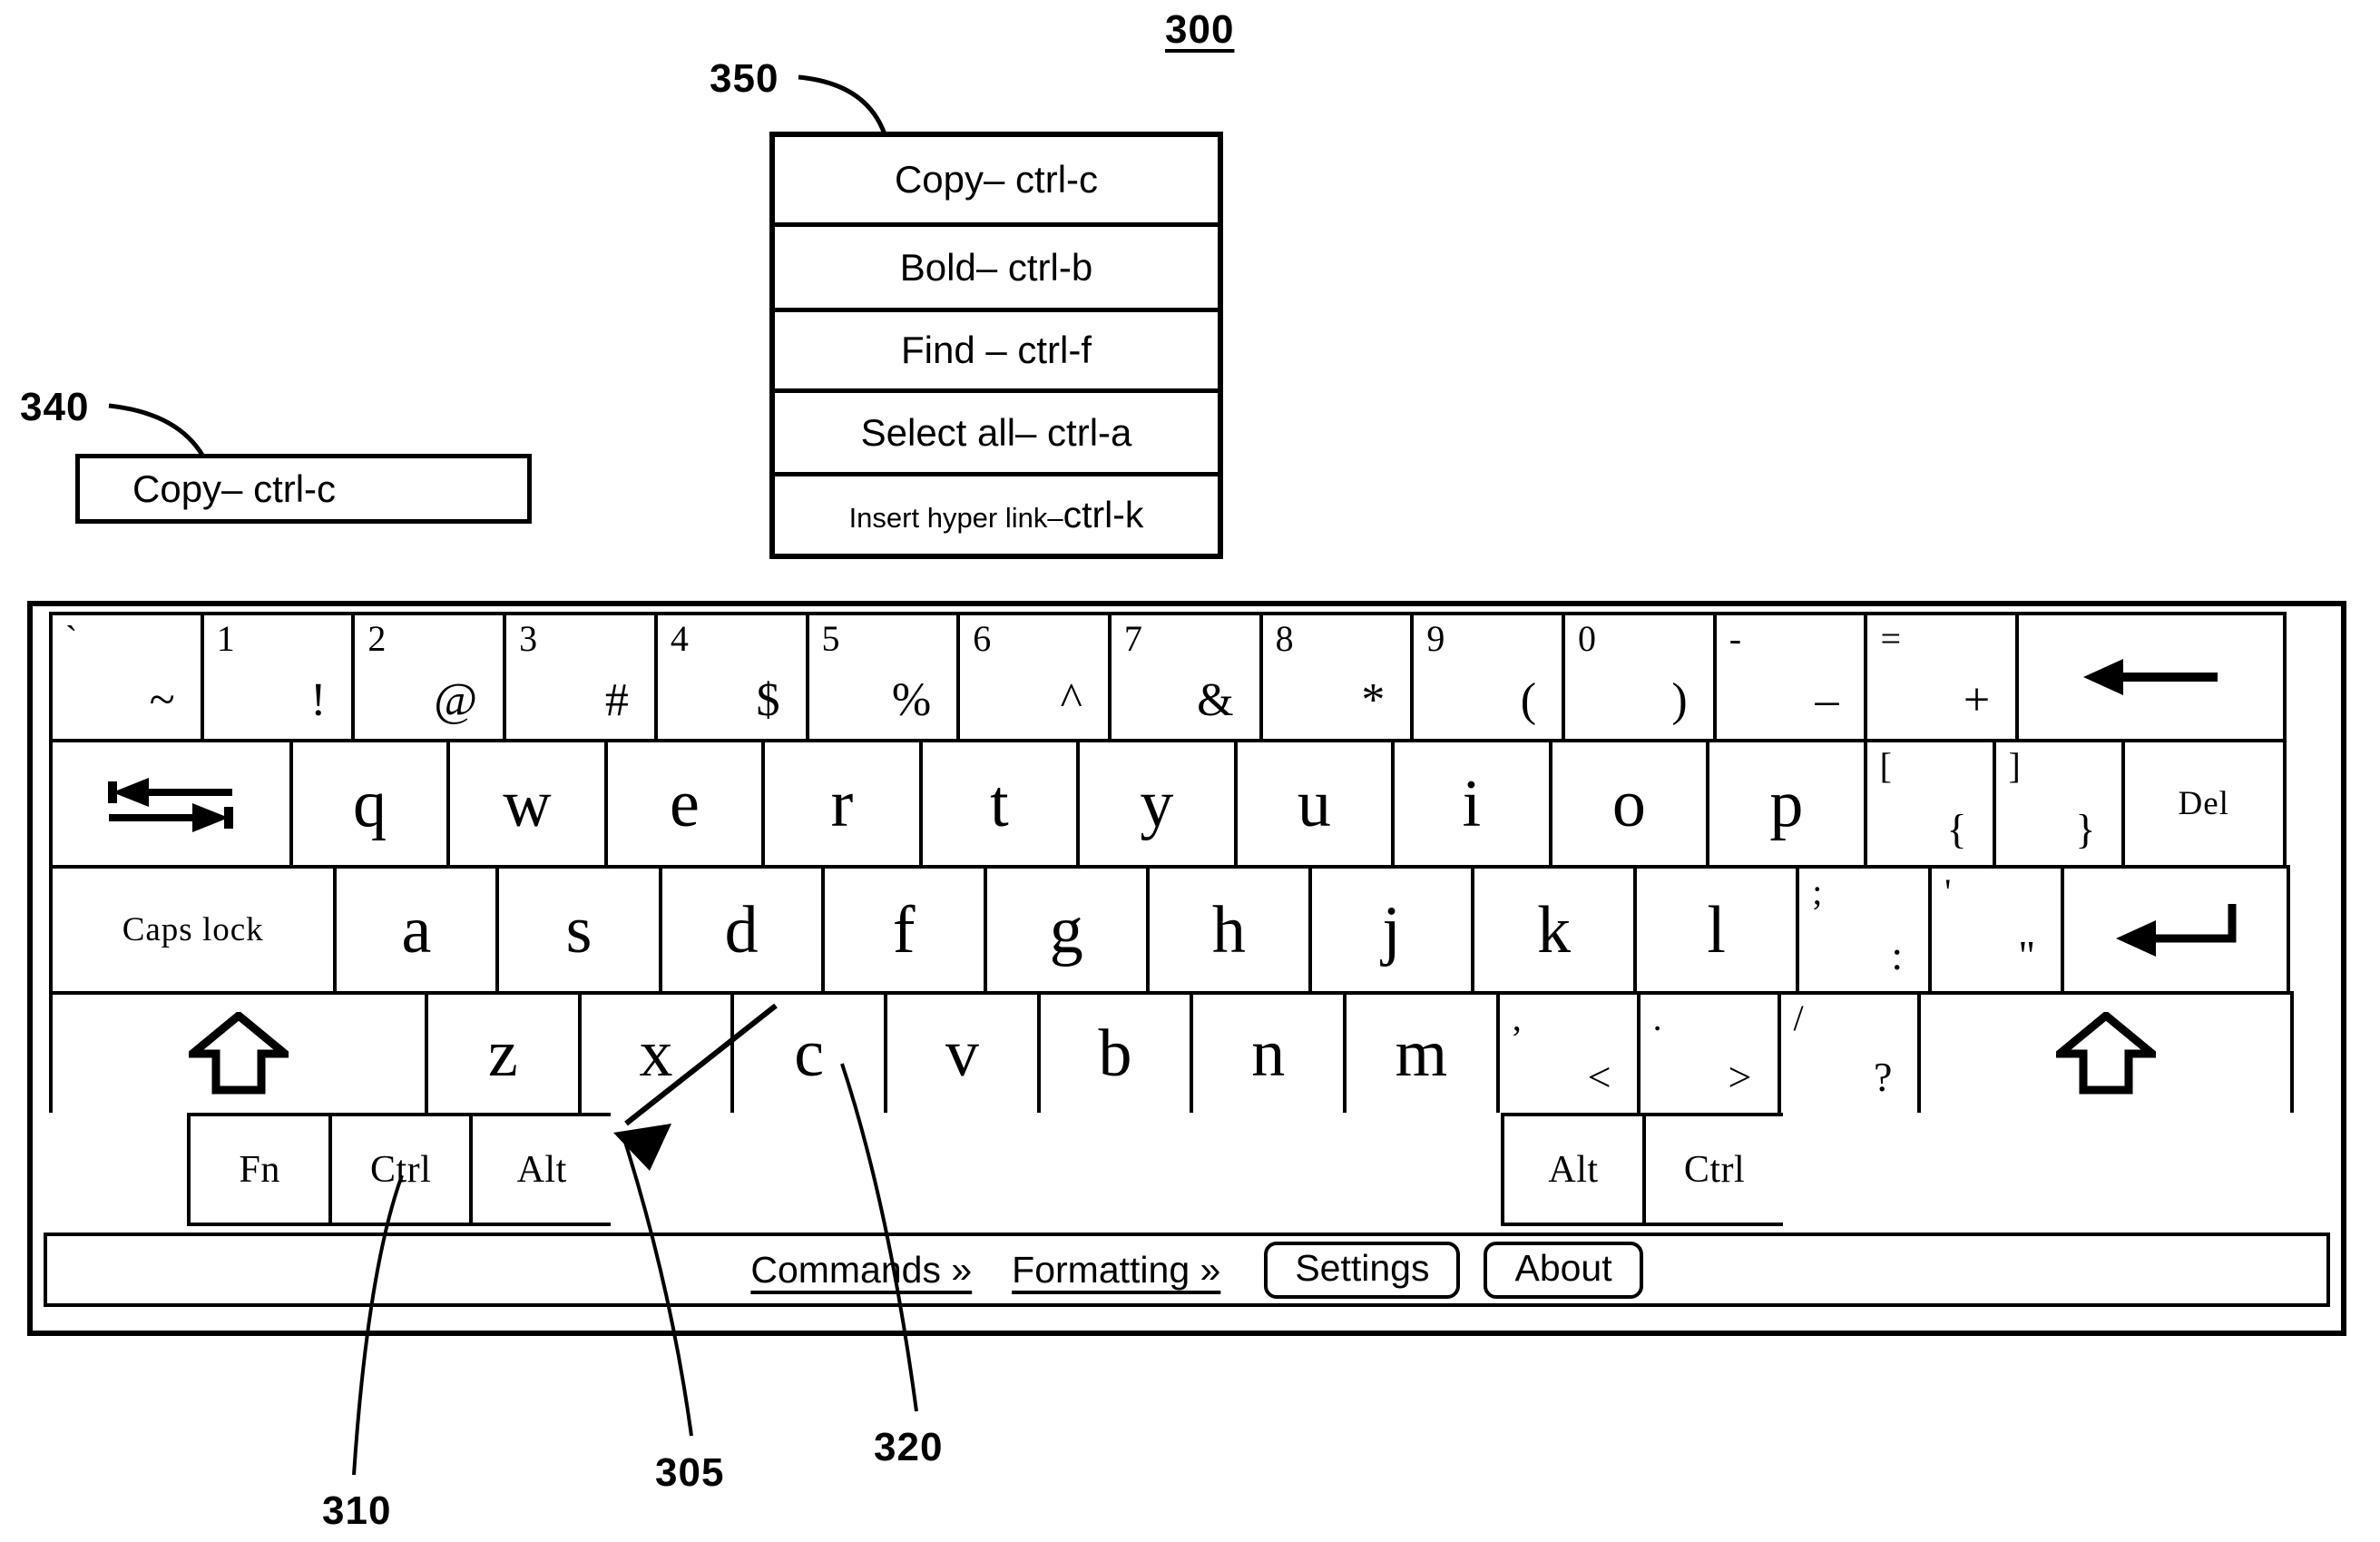 The image size is (2380, 1542). I want to click on key-ctrl-left: Ctrl, so click(401, 1169).